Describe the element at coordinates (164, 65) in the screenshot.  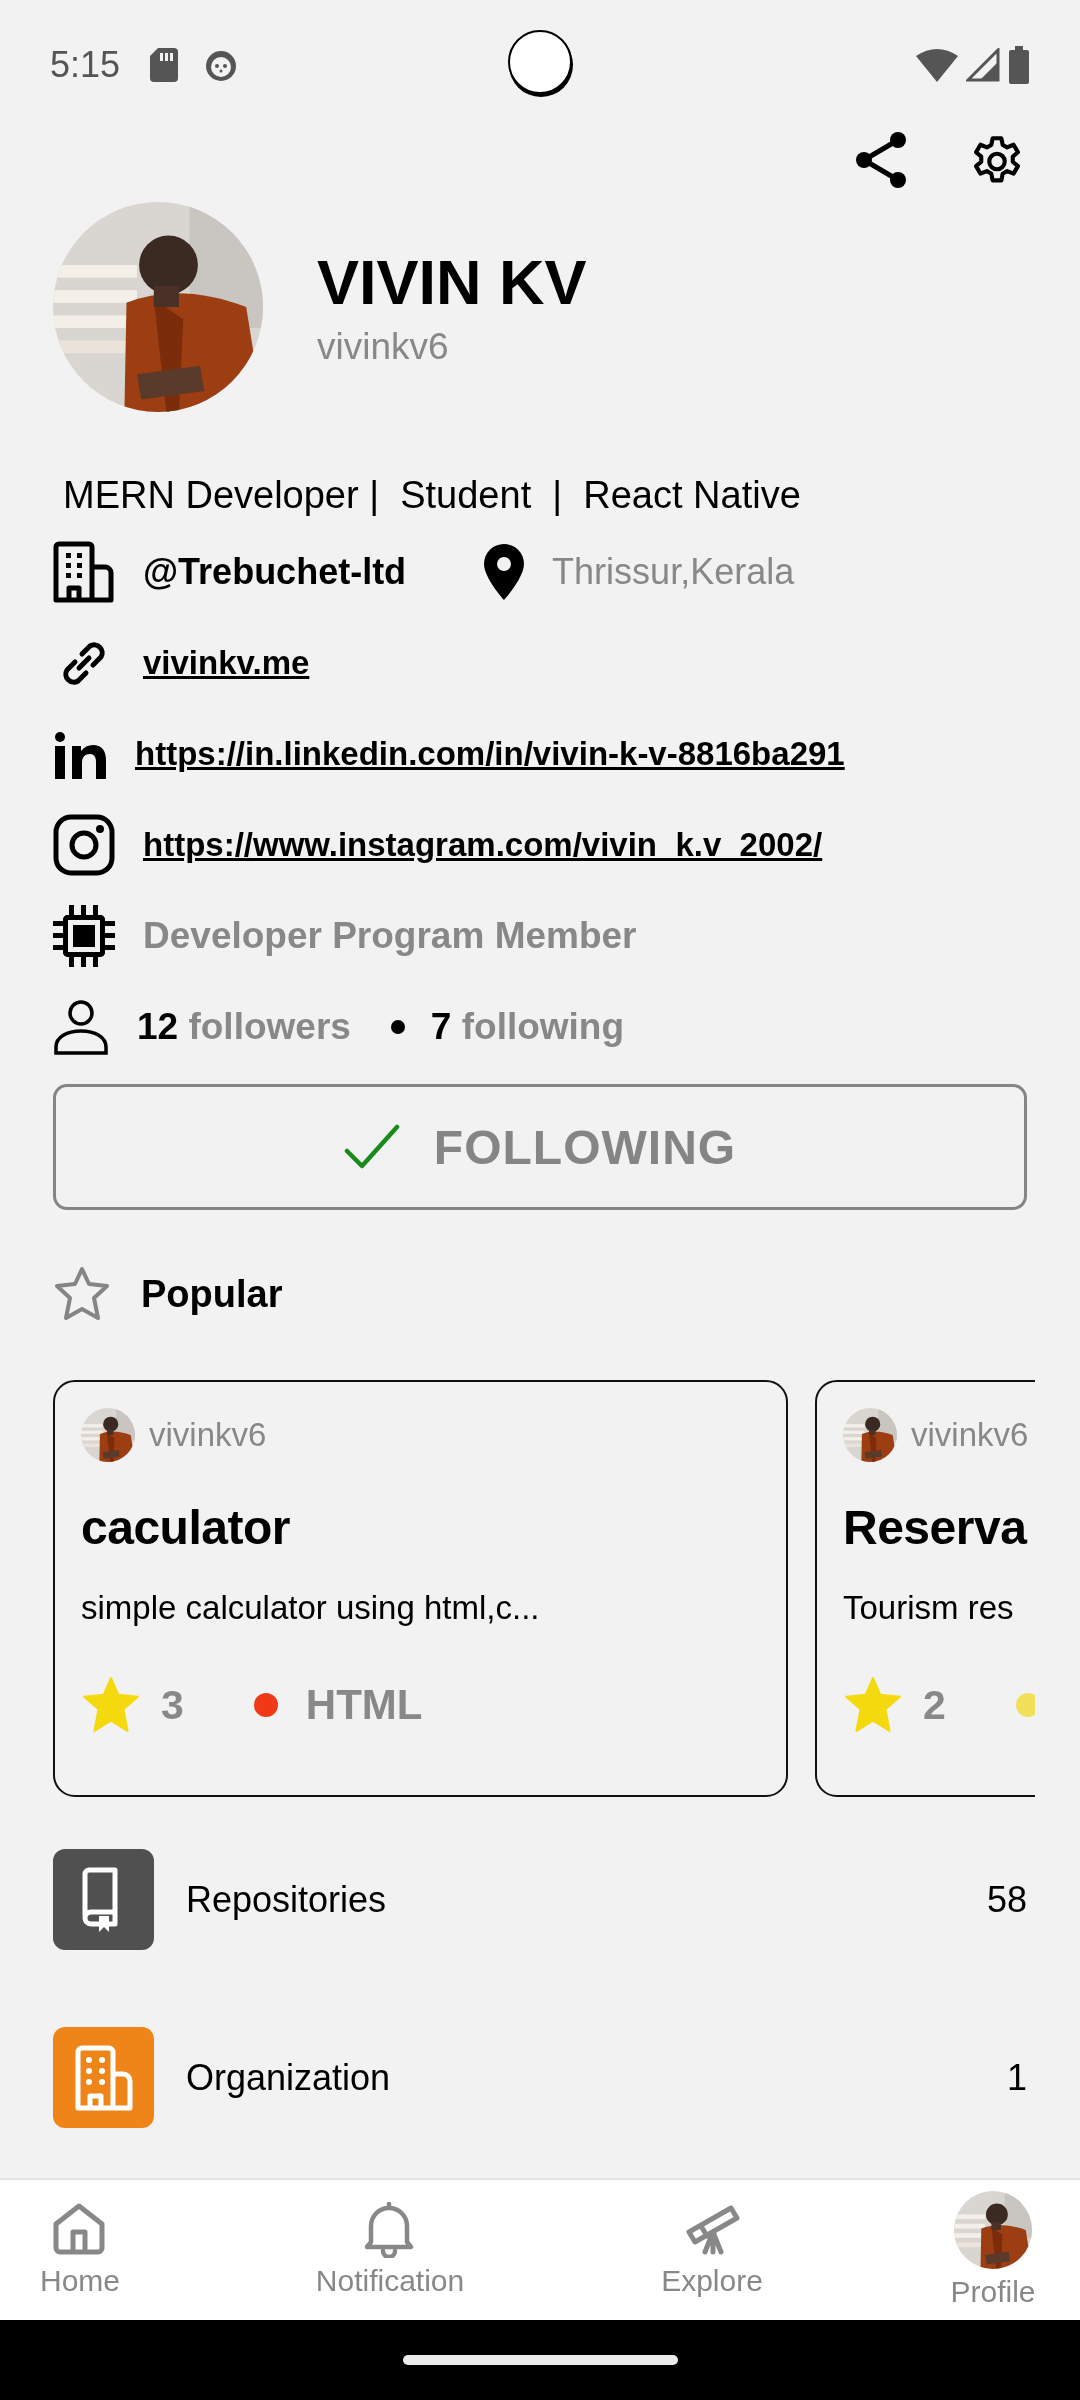
I see `sd-card-icon` at that location.